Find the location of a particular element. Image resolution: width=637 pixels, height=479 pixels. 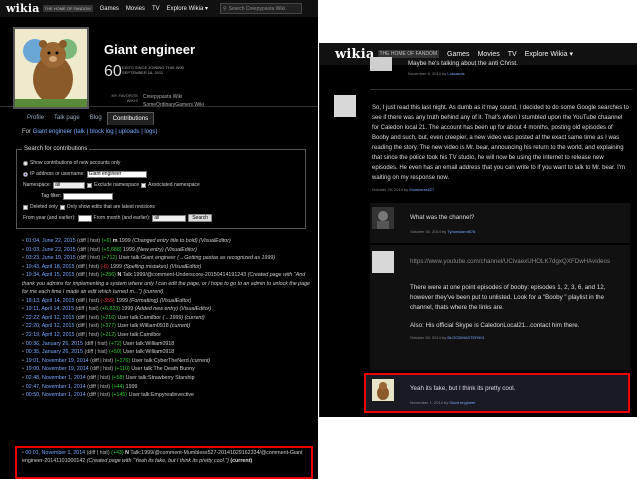

contrib-date: 19:34, April 15, 2015 is located at coordinates (50, 275).